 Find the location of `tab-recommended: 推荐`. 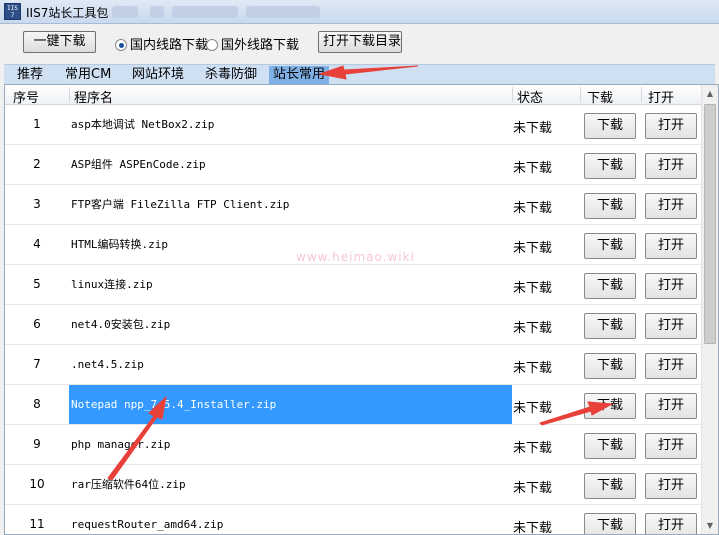

tab-recommended: 推荐 is located at coordinates (30, 75).